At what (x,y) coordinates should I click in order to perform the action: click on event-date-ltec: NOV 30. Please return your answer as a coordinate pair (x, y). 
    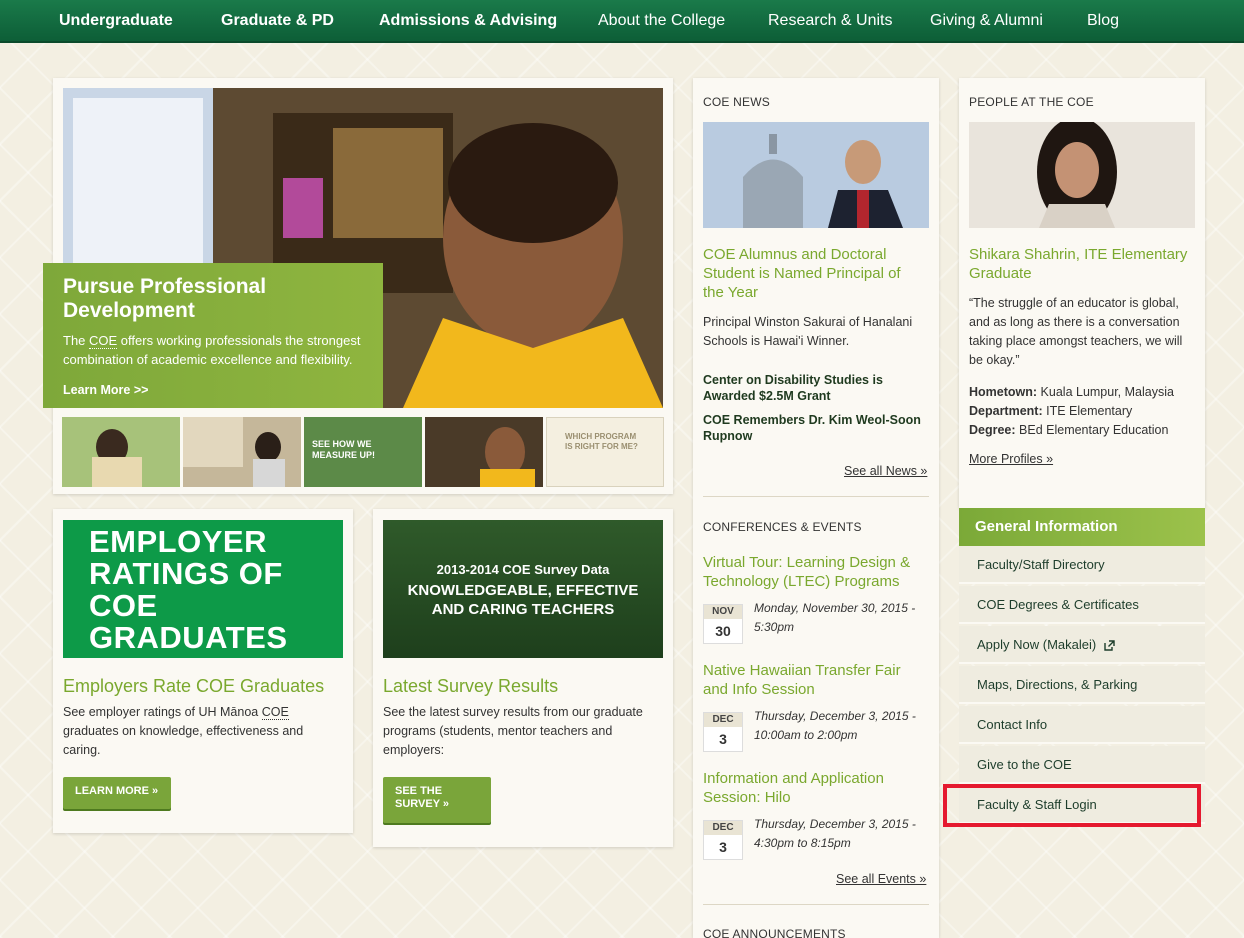
    Looking at the image, I should click on (723, 624).